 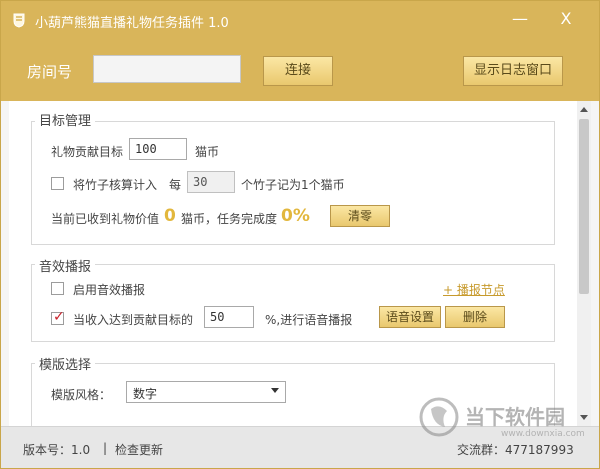 What do you see at coordinates (293, 303) in the screenshot?
I see `audio-group` at bounding box center [293, 303].